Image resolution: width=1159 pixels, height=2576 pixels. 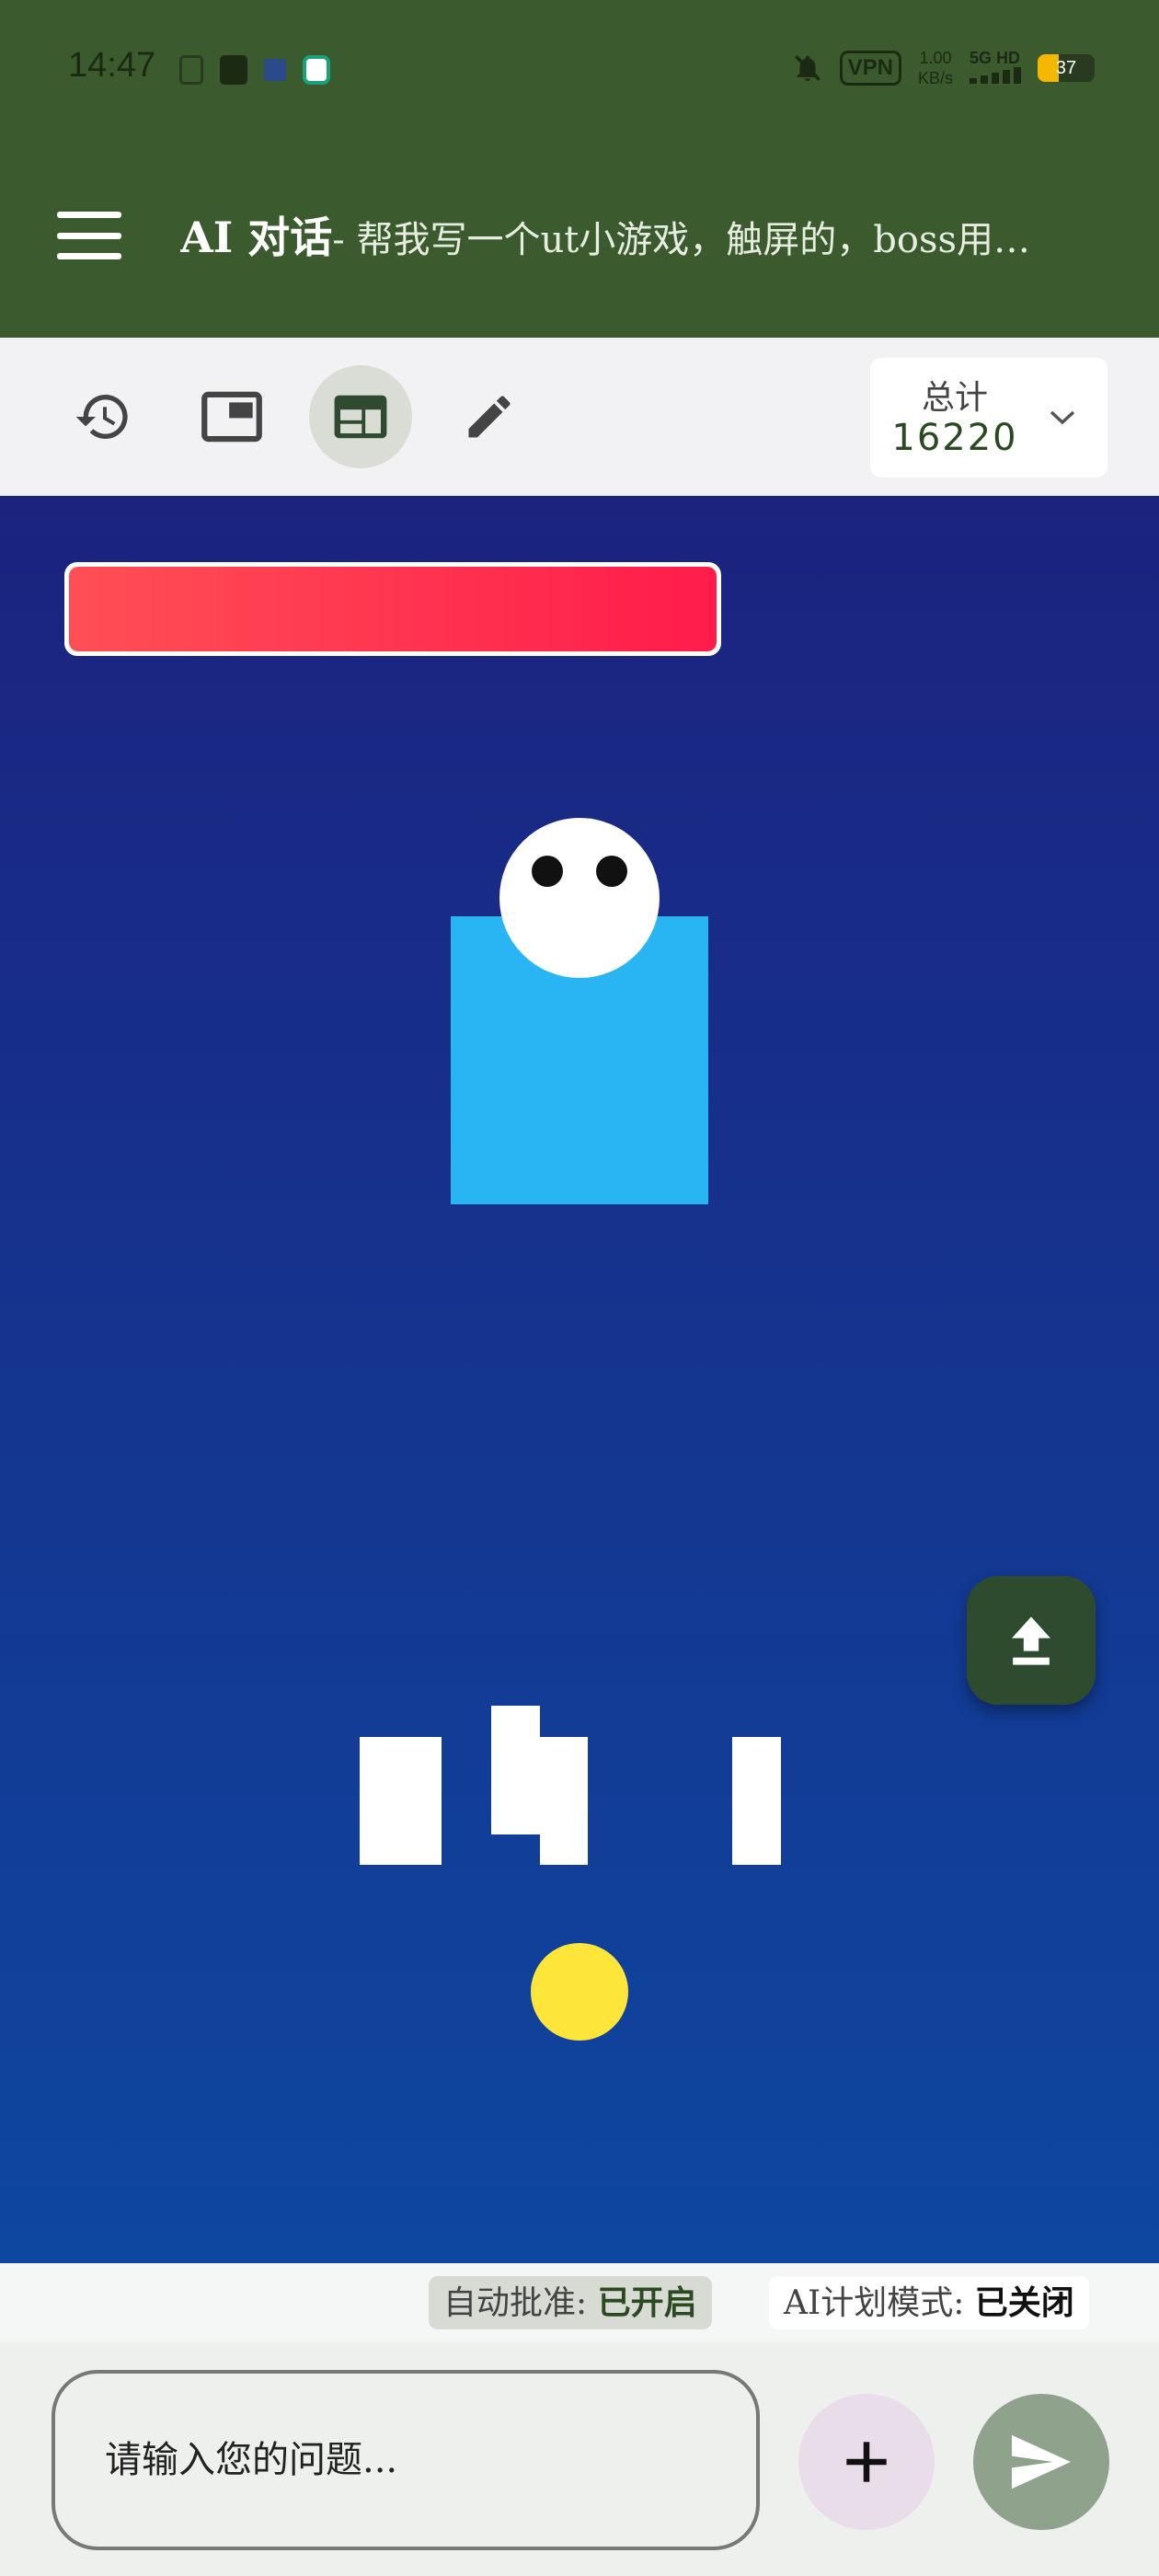 I want to click on message-input, so click(x=406, y=2460).